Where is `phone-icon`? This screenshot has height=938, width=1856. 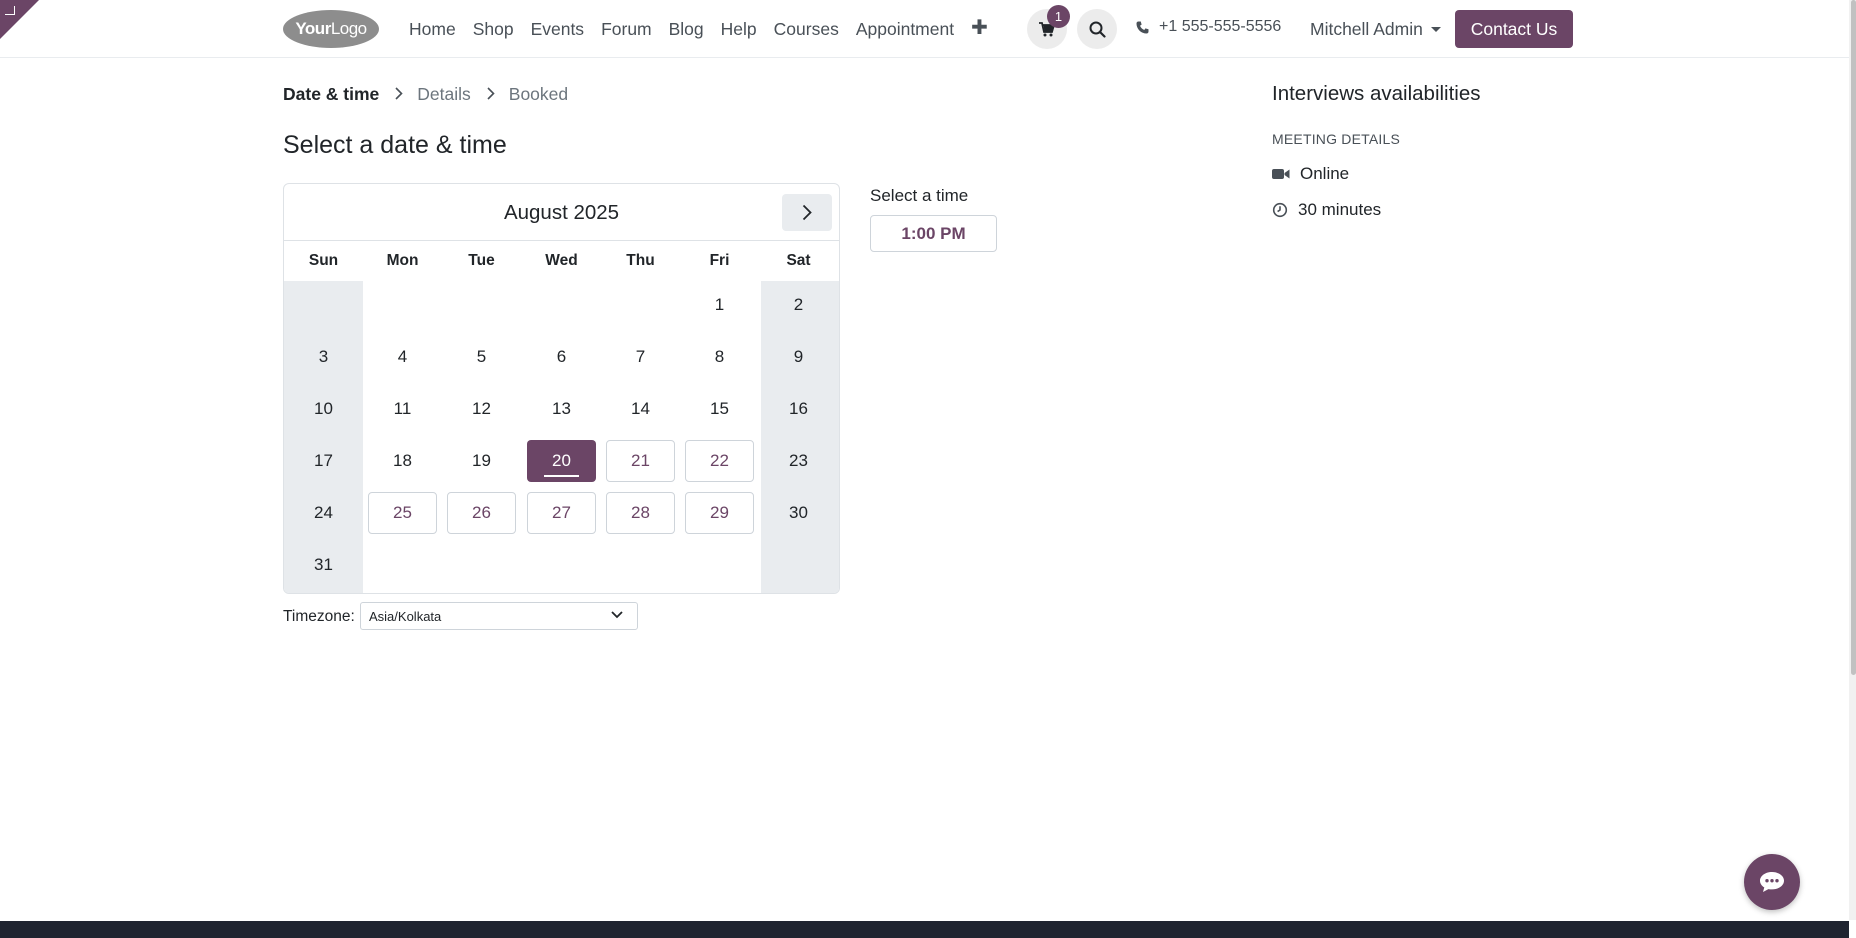 phone-icon is located at coordinates (1142, 27).